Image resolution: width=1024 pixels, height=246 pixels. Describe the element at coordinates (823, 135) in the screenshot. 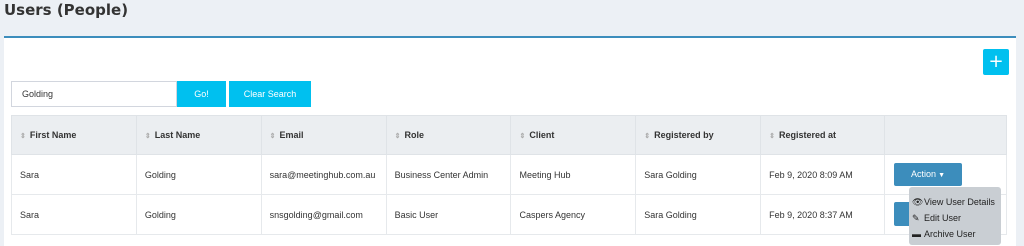

I see `column-header-registered-at: ⇕ Registered at` at that location.